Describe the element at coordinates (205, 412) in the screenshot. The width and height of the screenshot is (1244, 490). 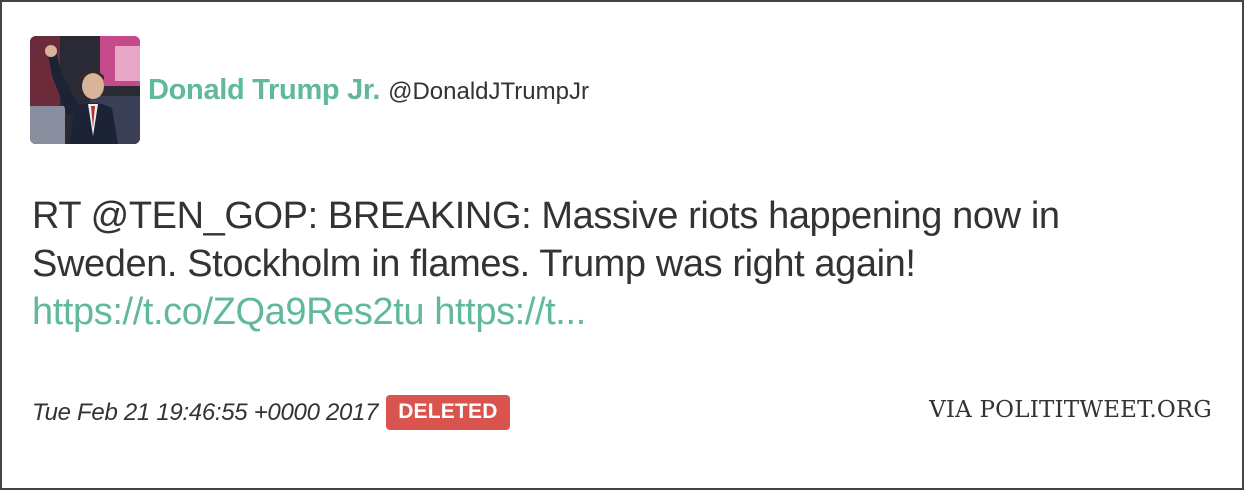
I see `timestamp: Tue Feb 21 19:46:55 +0000 2017` at that location.